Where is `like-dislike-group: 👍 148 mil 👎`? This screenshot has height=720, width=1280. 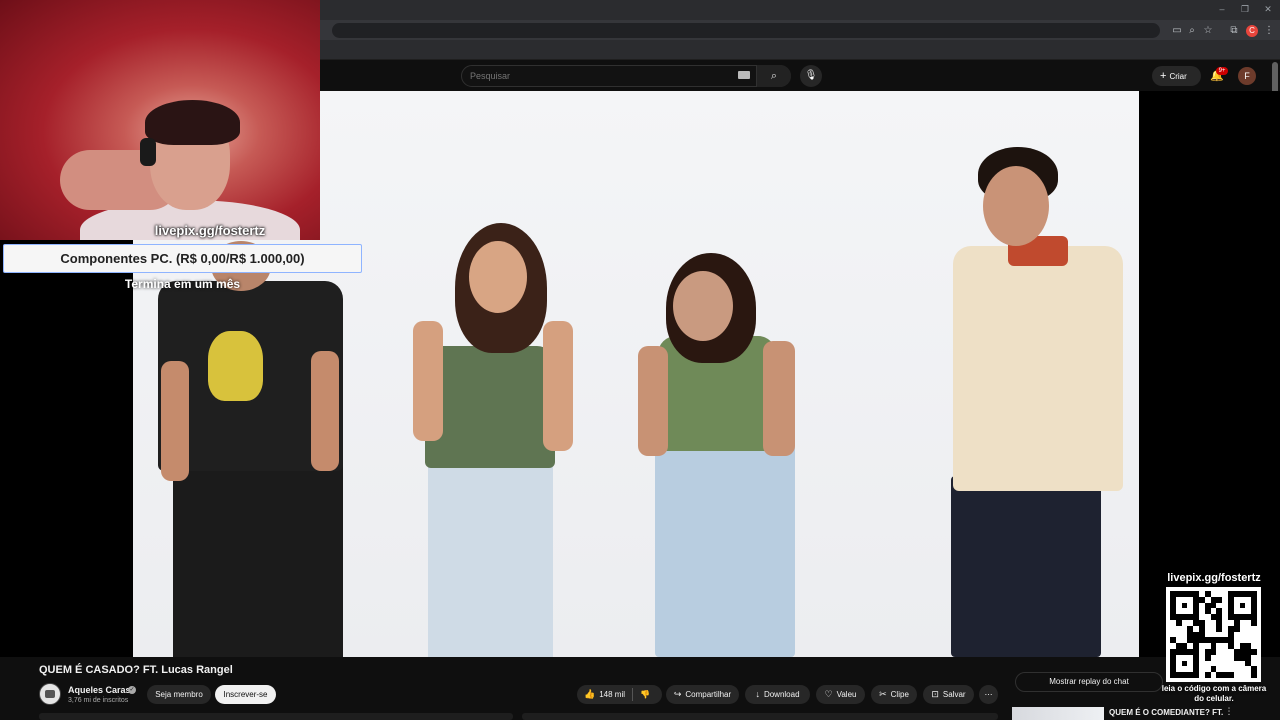 like-dislike-group: 👍 148 mil 👎 is located at coordinates (619, 694).